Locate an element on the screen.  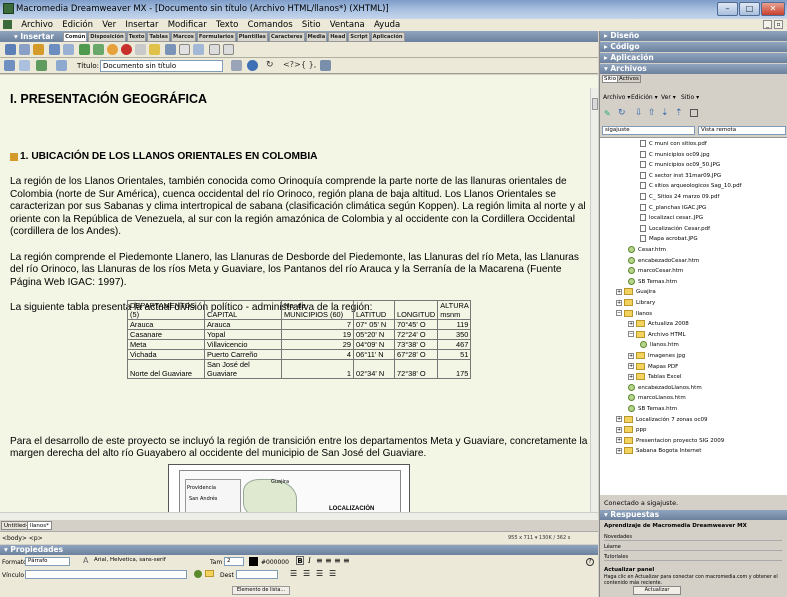
bold-icon: B is located at coordinates (300, 560).